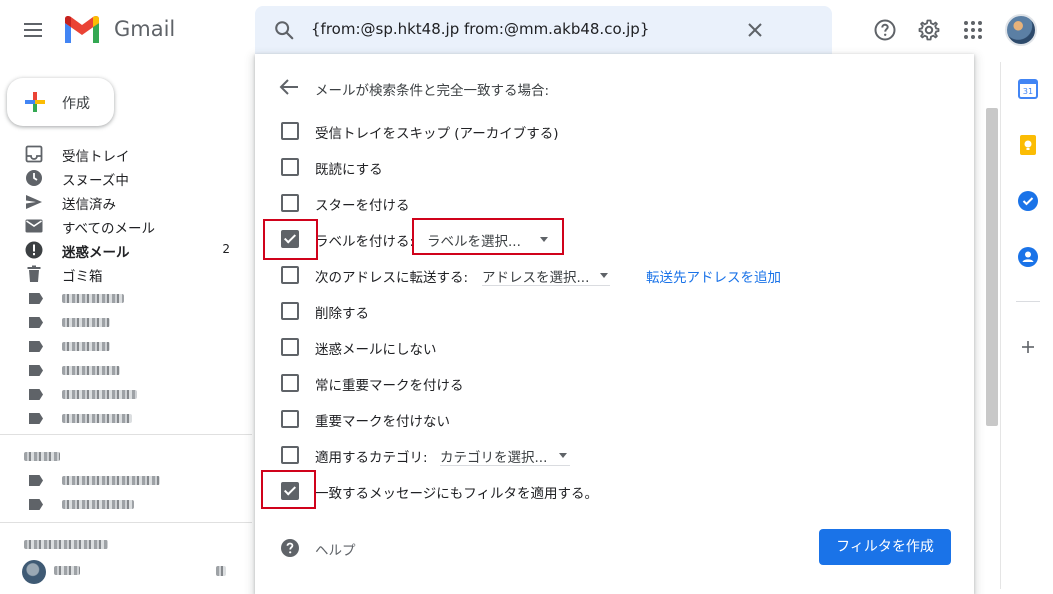 The height and width of the screenshot is (594, 1053). What do you see at coordinates (755, 30) in the screenshot?
I see `close-icon` at bounding box center [755, 30].